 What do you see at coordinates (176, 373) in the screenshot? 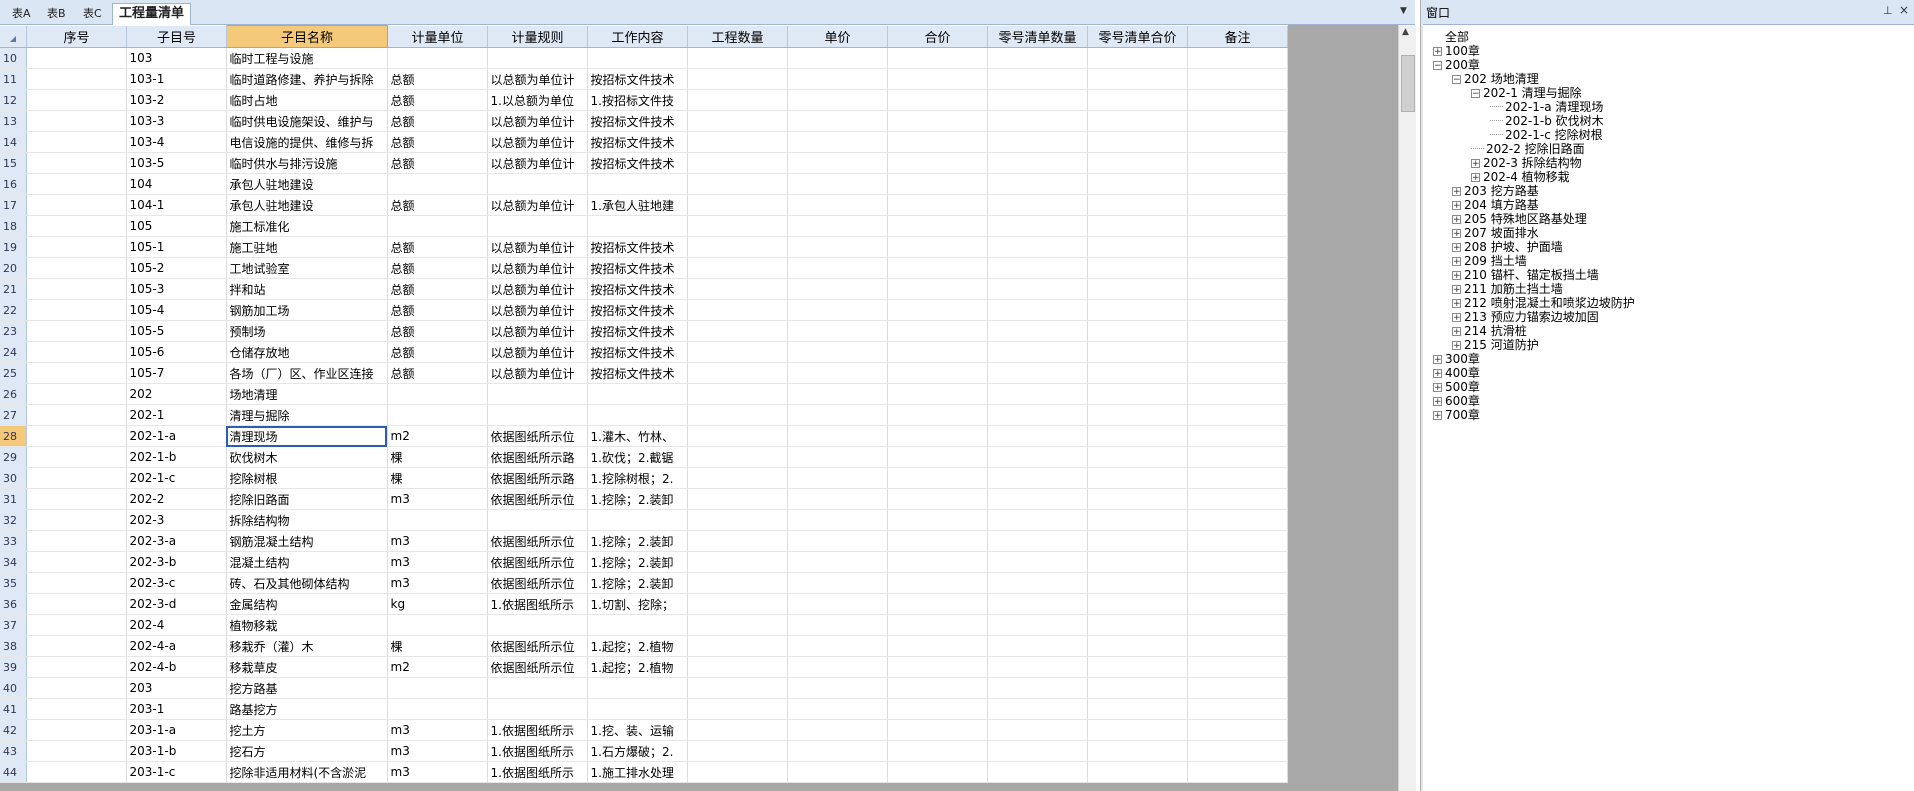
I see `cell-code: 105-7` at bounding box center [176, 373].